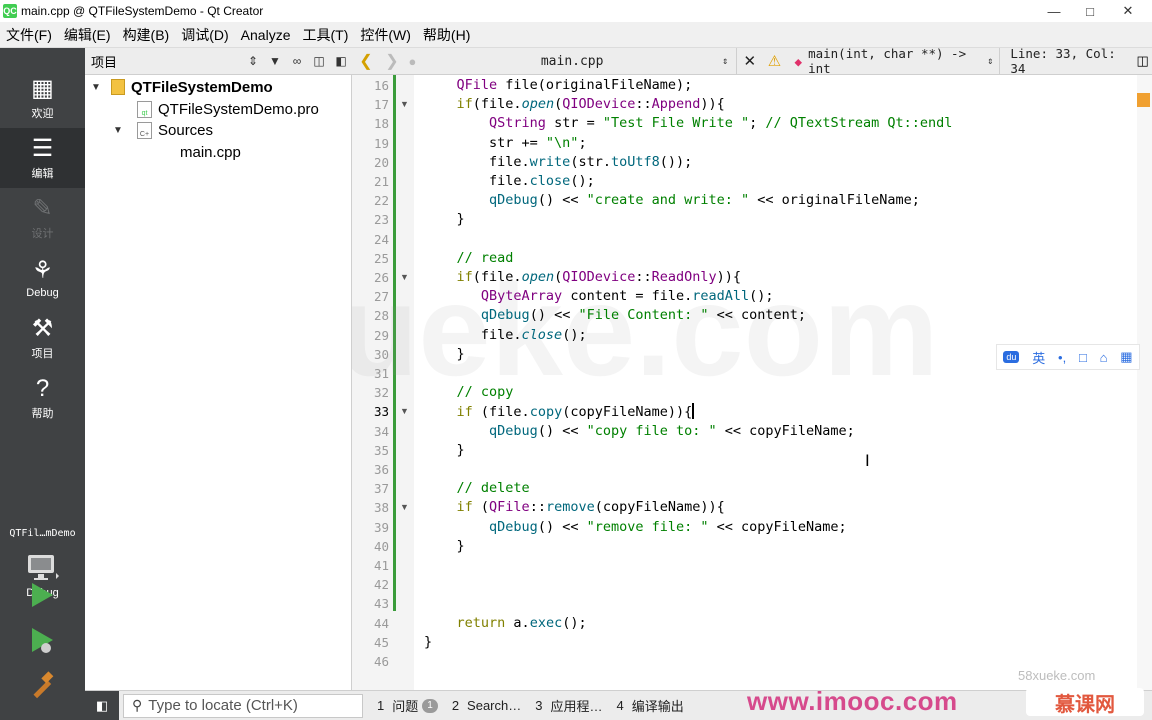  Describe the element at coordinates (559, 412) in the screenshot. I see `code-line: if (file.copy(copyFileName)){` at that location.